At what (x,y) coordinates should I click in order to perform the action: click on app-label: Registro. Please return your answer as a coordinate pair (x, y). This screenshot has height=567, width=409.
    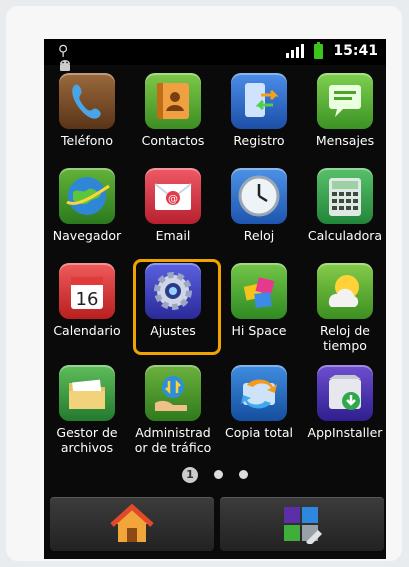
    Looking at the image, I should click on (259, 140).